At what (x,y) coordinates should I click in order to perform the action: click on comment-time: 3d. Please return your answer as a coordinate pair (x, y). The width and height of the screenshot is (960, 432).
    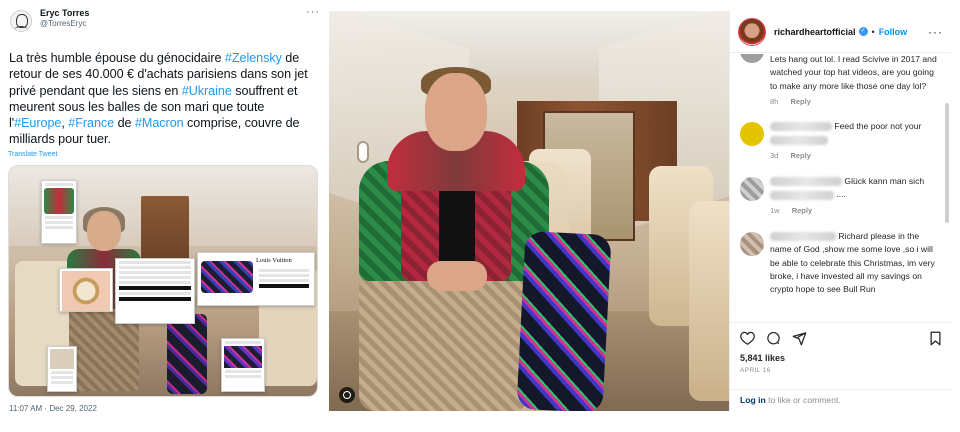
    Looking at the image, I should click on (774, 156).